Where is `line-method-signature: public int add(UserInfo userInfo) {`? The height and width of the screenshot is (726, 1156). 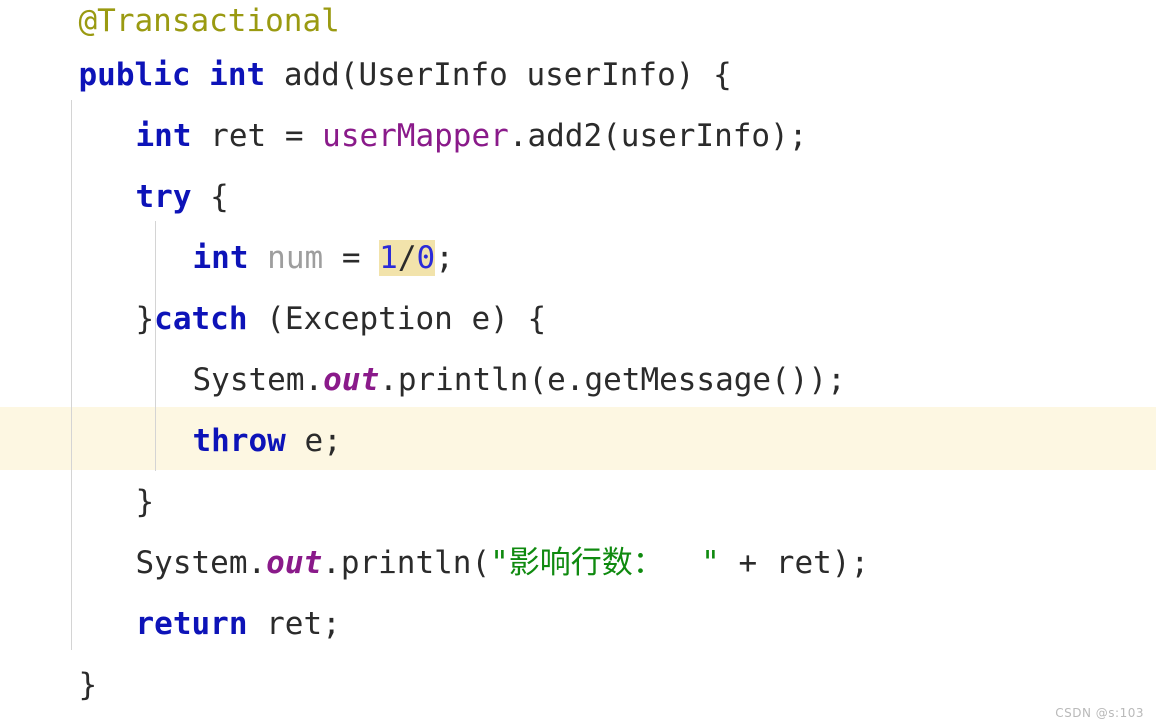
line-method-signature: public int add(UserInfo userInfo) { is located at coordinates (578, 75).